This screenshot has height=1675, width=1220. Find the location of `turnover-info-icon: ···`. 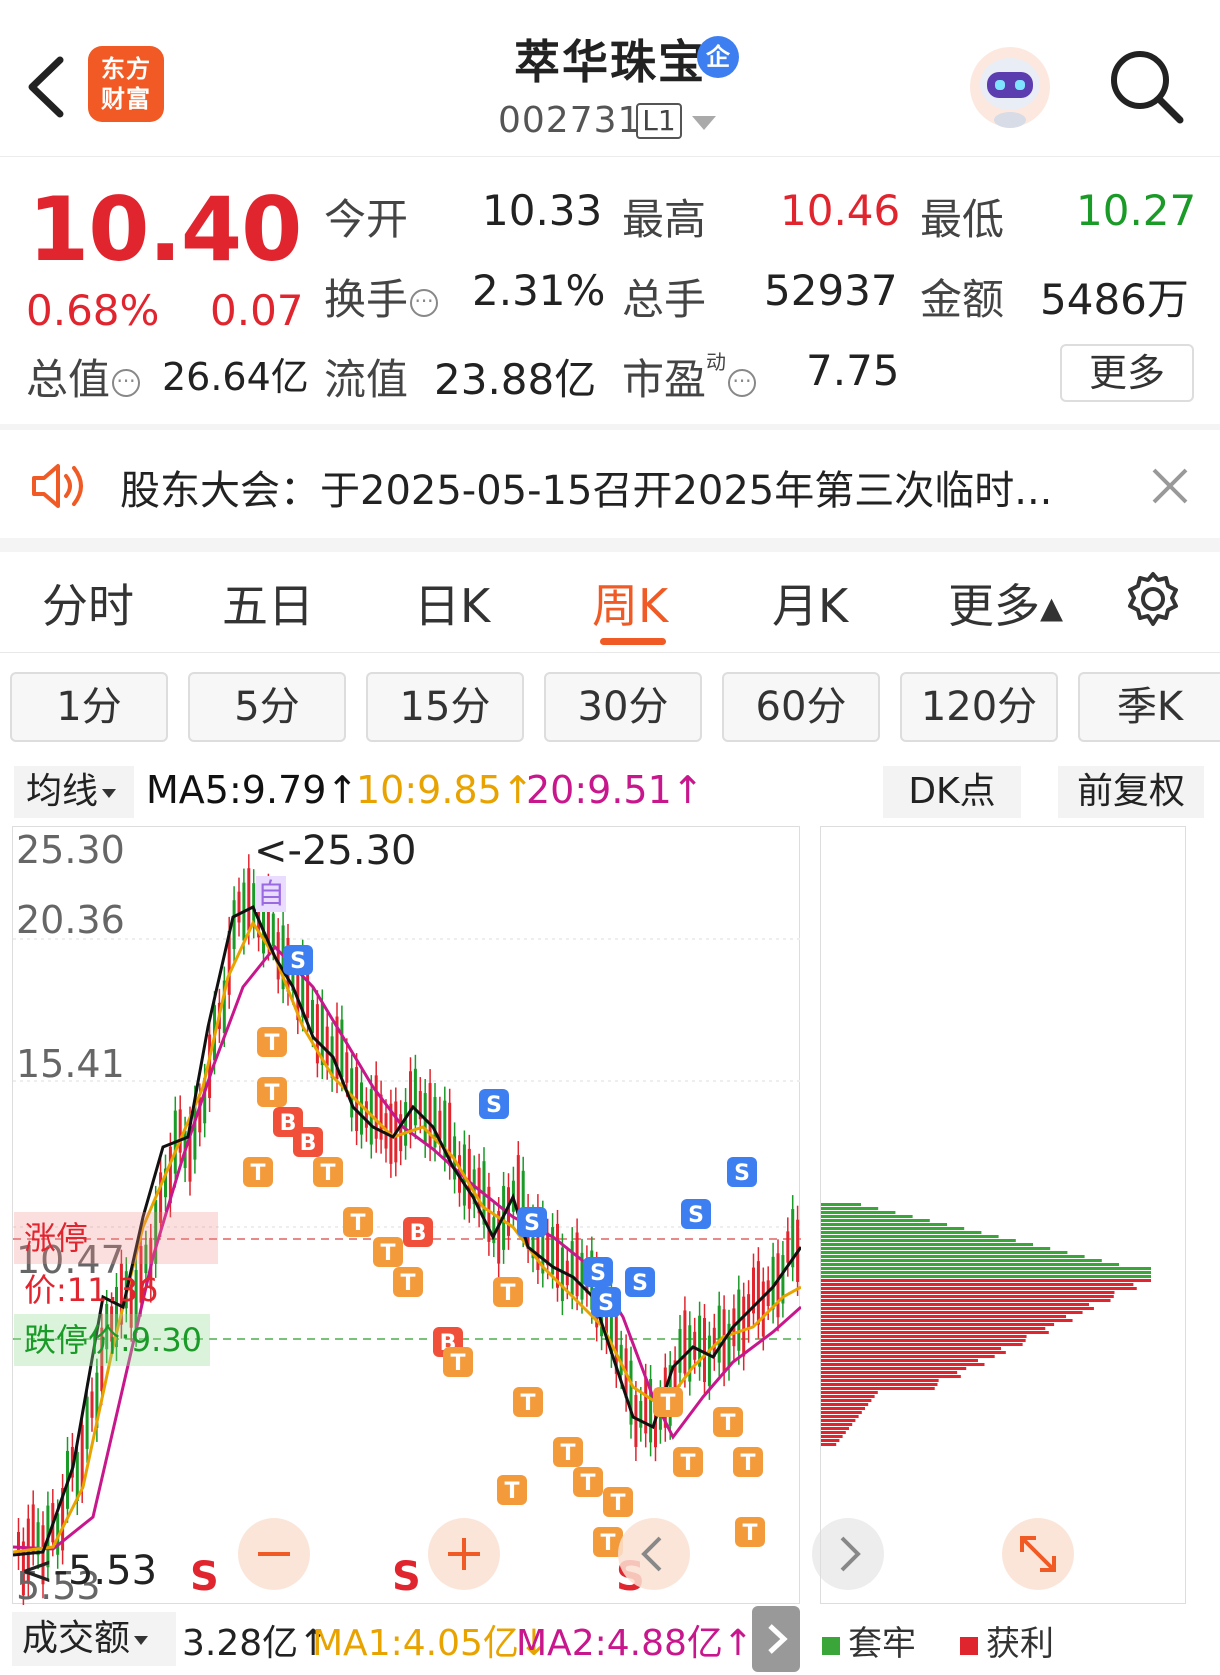

turnover-info-icon: ··· is located at coordinates (424, 302).